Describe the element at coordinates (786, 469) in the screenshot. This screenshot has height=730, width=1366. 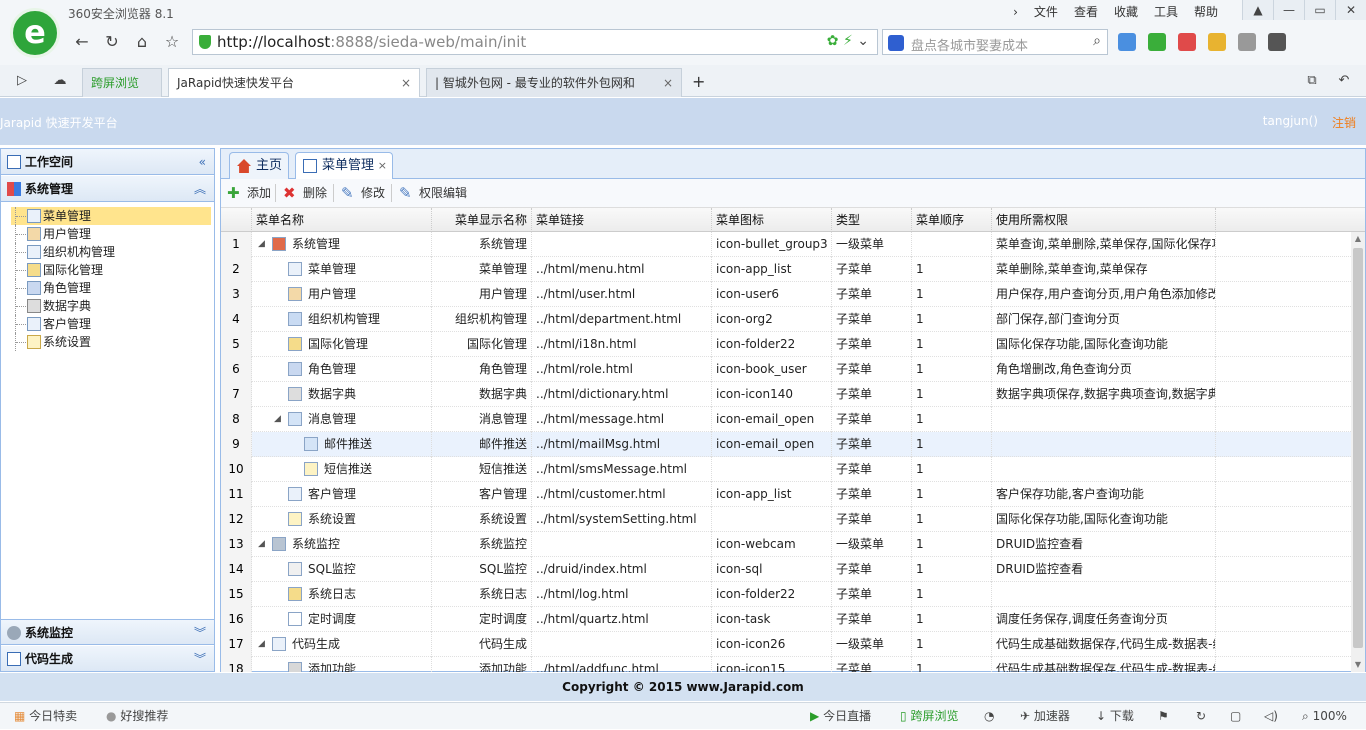
I see `table-row: 10 短信推送 短信推送 ../html/smsMessage.html 子菜单 1` at that location.